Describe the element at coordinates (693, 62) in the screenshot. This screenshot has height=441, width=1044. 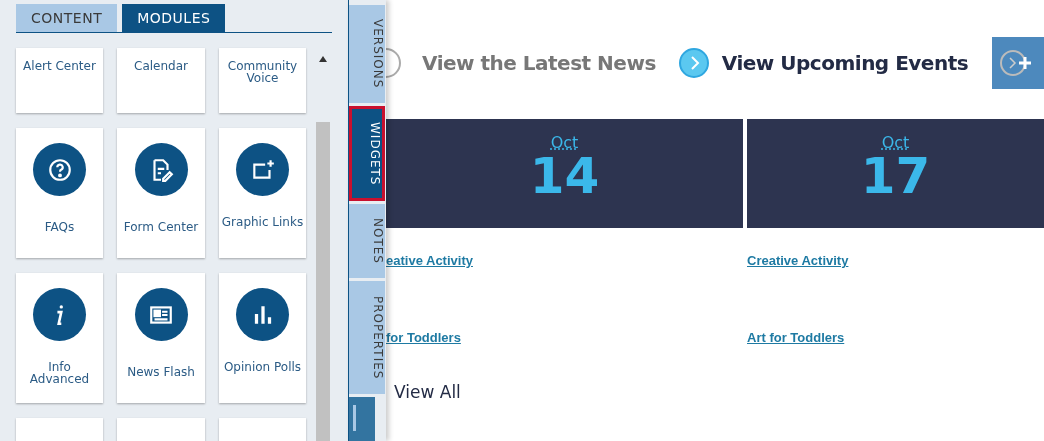
I see `chevron-circle-icon` at that location.